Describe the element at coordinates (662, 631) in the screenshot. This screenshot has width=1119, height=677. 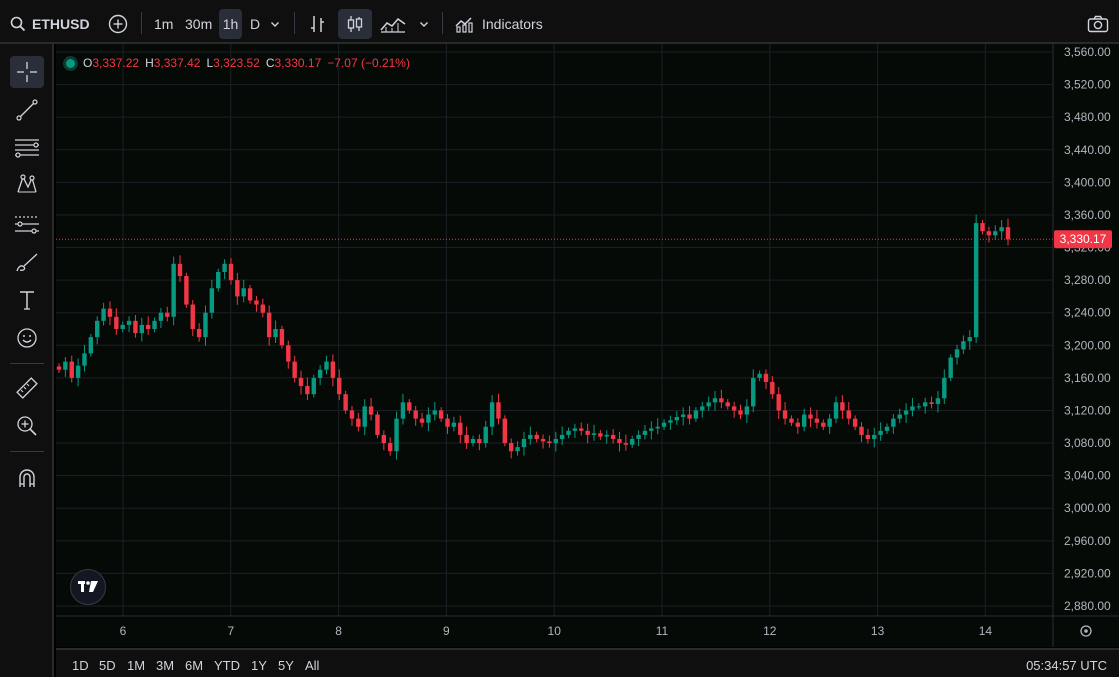
I see `time-axis-label: 11` at that location.